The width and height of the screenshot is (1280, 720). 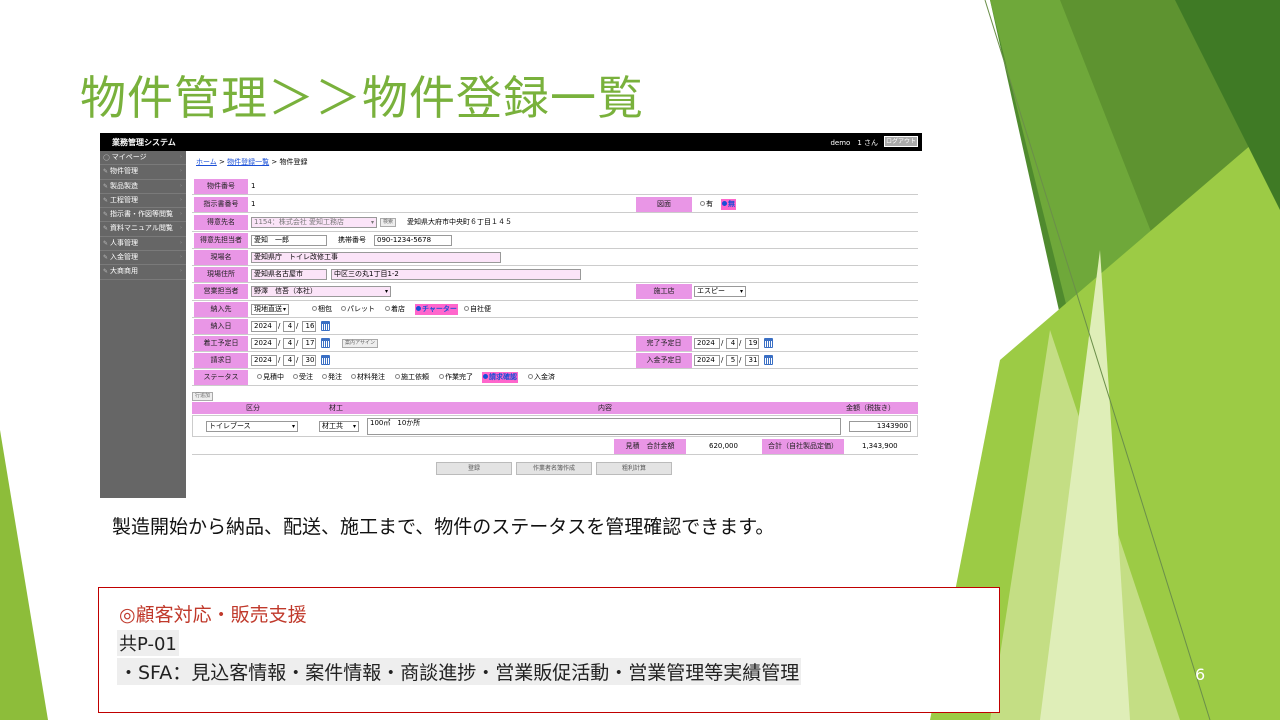 What do you see at coordinates (706, 204) in the screenshot?
I see `drawing-yes-radio: 有` at bounding box center [706, 204].